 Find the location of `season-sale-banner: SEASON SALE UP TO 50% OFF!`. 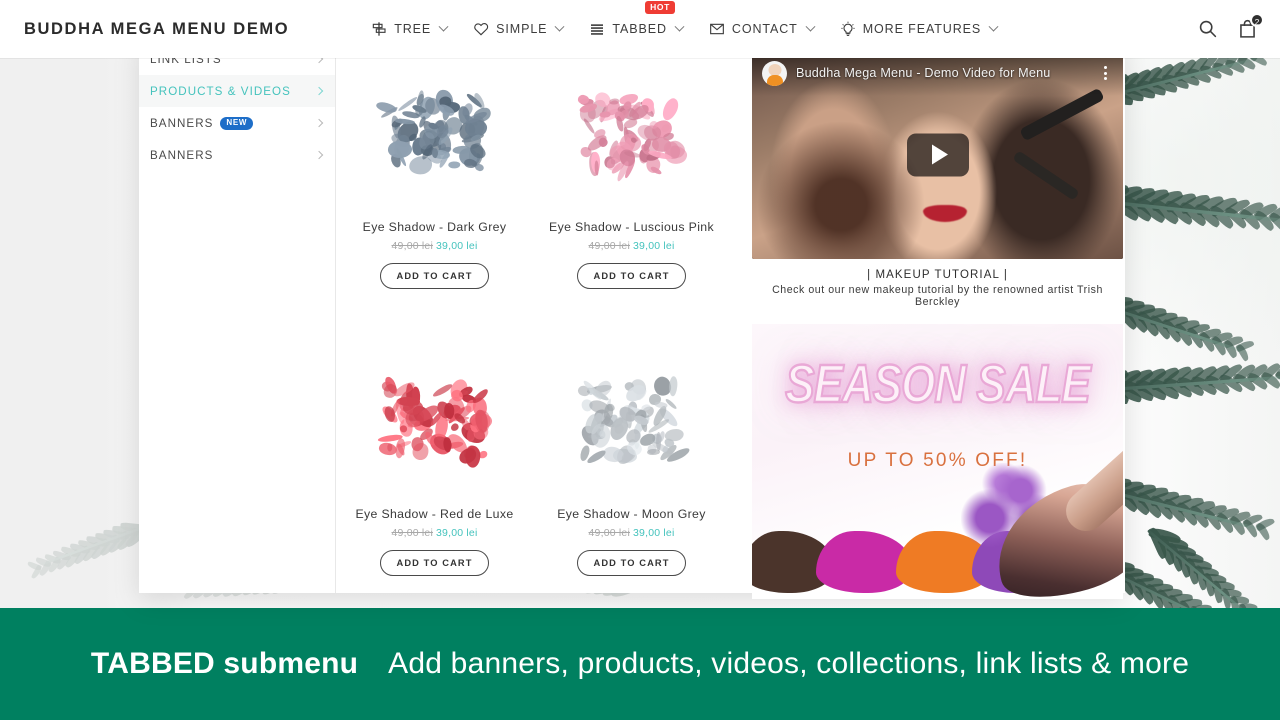

season-sale-banner: SEASON SALE UP TO 50% OFF! is located at coordinates (937, 461).